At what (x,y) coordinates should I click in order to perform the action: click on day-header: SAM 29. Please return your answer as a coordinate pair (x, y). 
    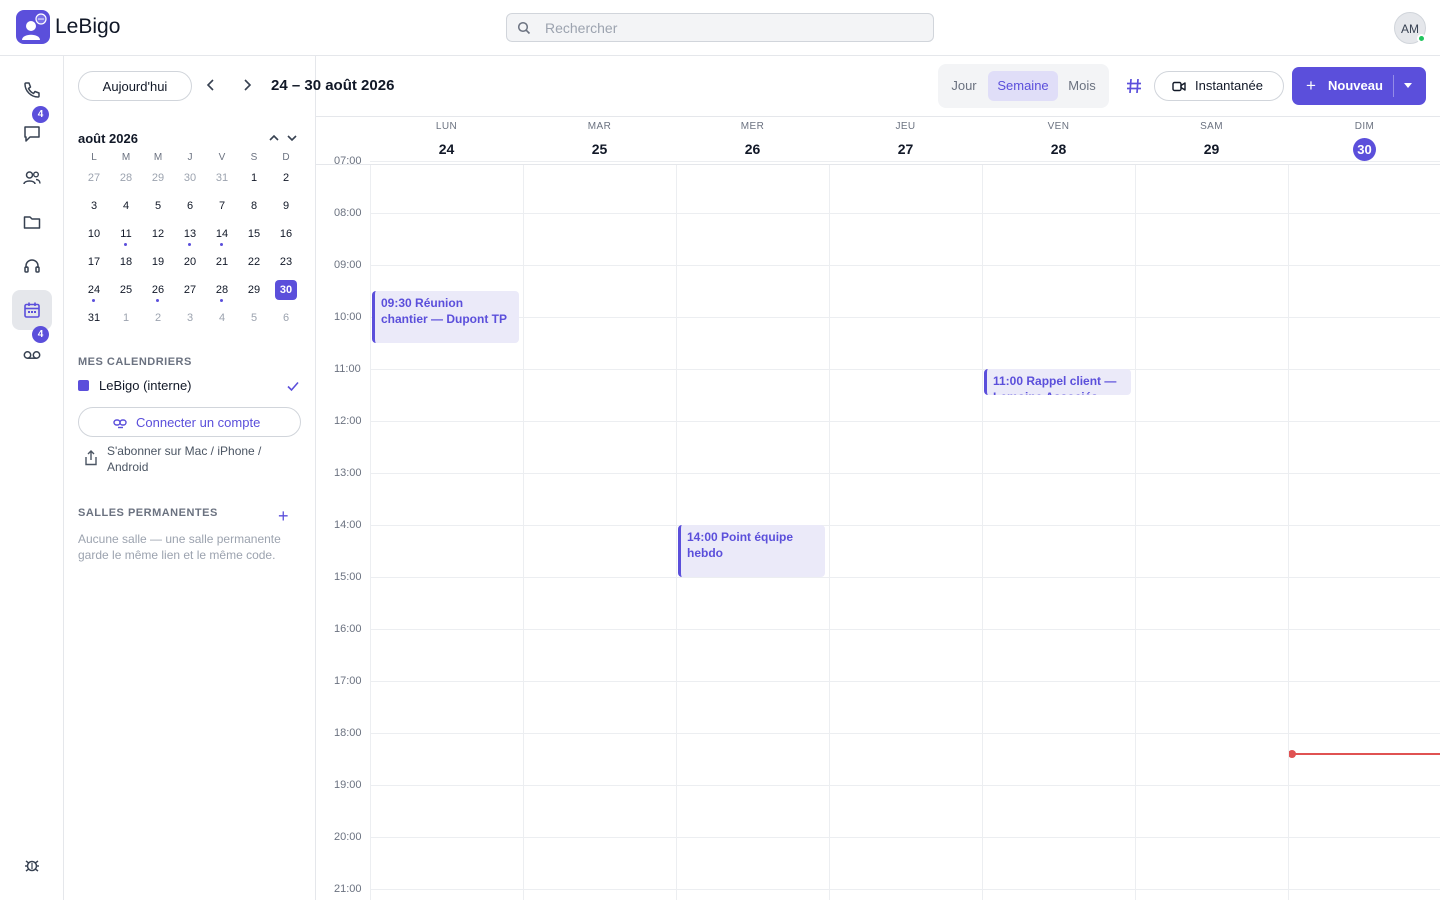
    Looking at the image, I should click on (1211, 140).